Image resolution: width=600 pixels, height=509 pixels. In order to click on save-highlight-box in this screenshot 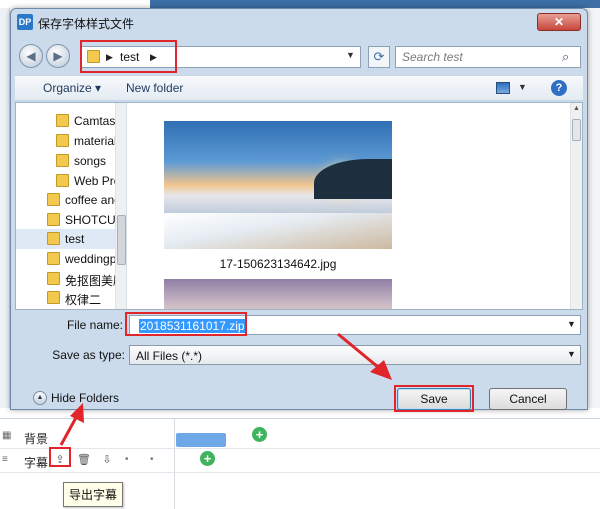, I will do `click(434, 398)`.